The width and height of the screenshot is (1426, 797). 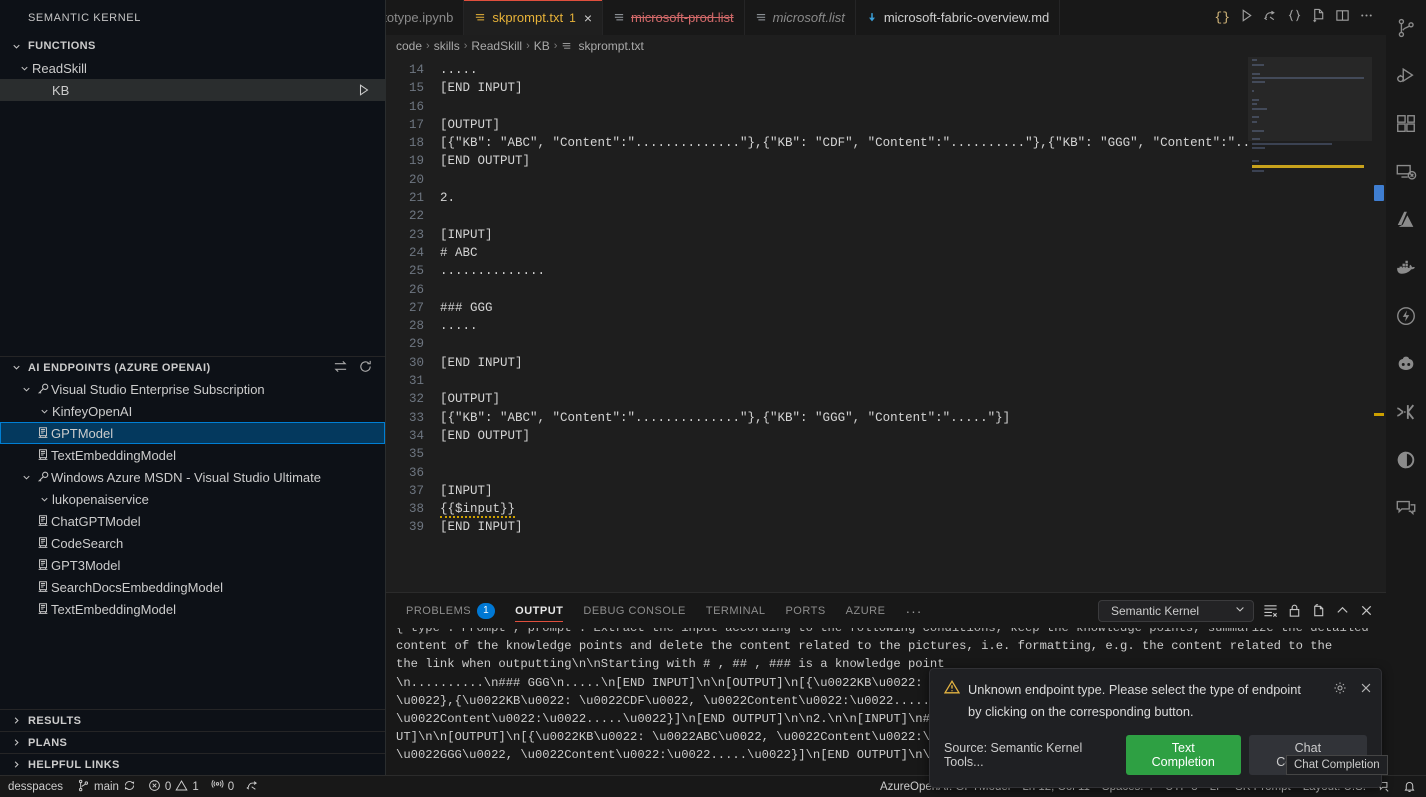 I want to click on tree-item-kb: KB, so click(x=192, y=90).